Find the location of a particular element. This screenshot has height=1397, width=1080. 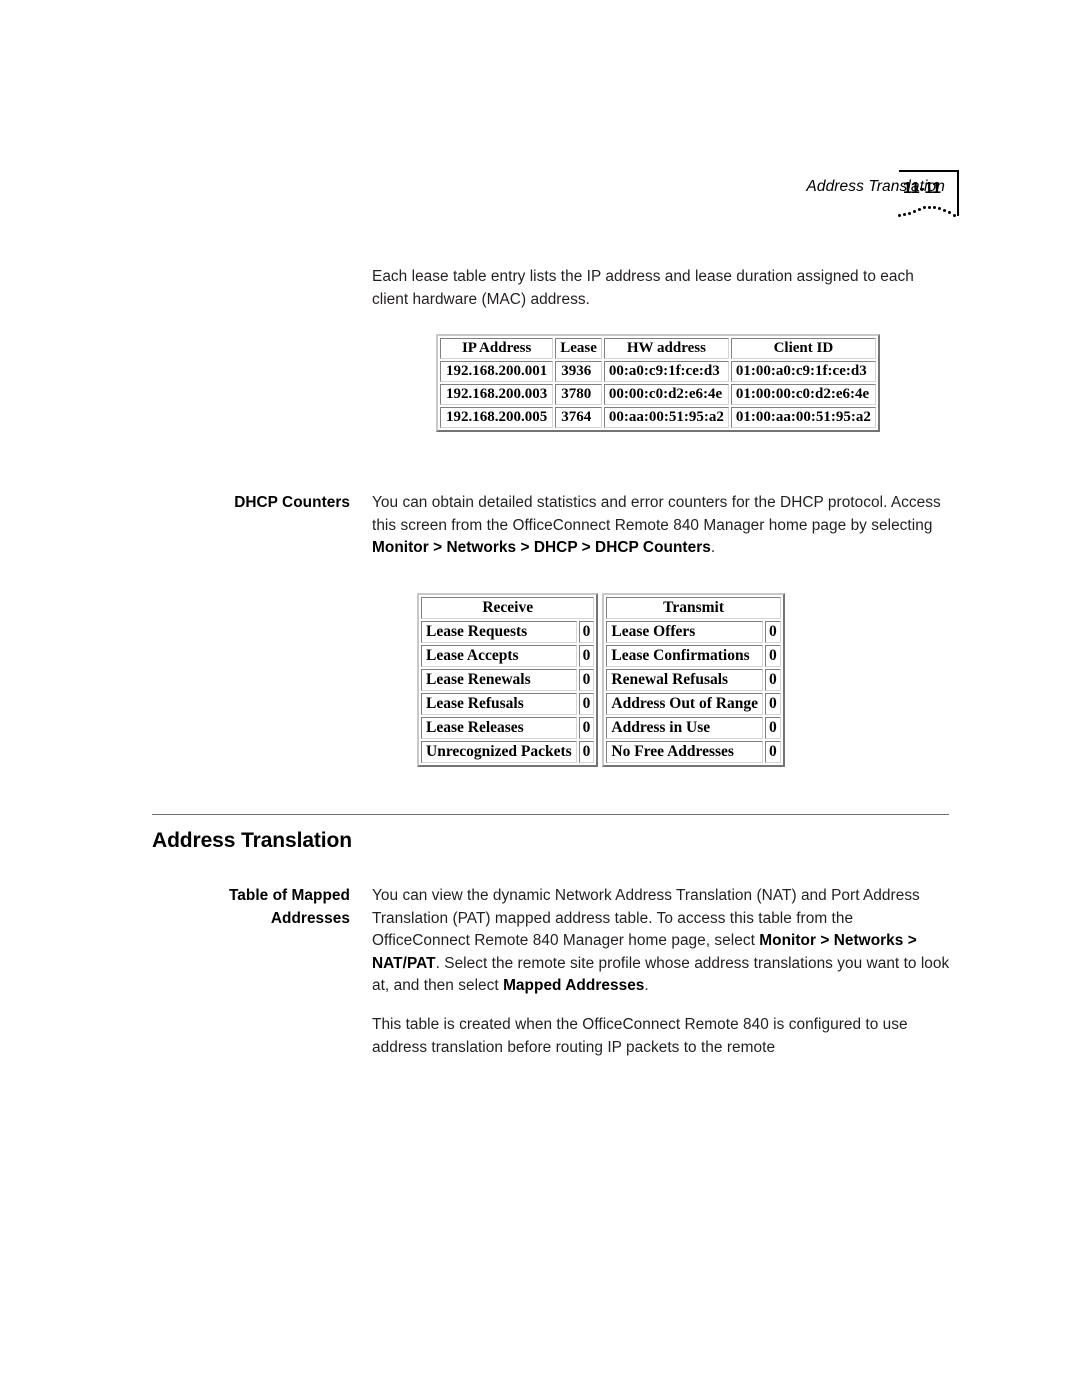

side-label-dhcp-counters: DHCP Counters is located at coordinates (292, 502).